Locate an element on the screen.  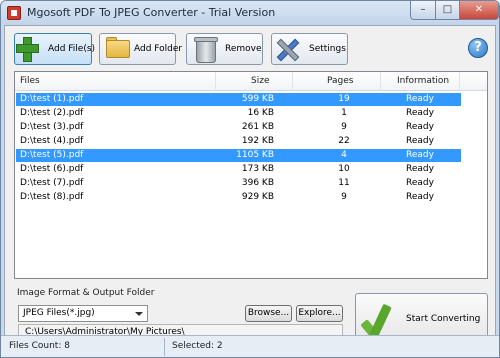
help-icon: ? is located at coordinates (478, 48).